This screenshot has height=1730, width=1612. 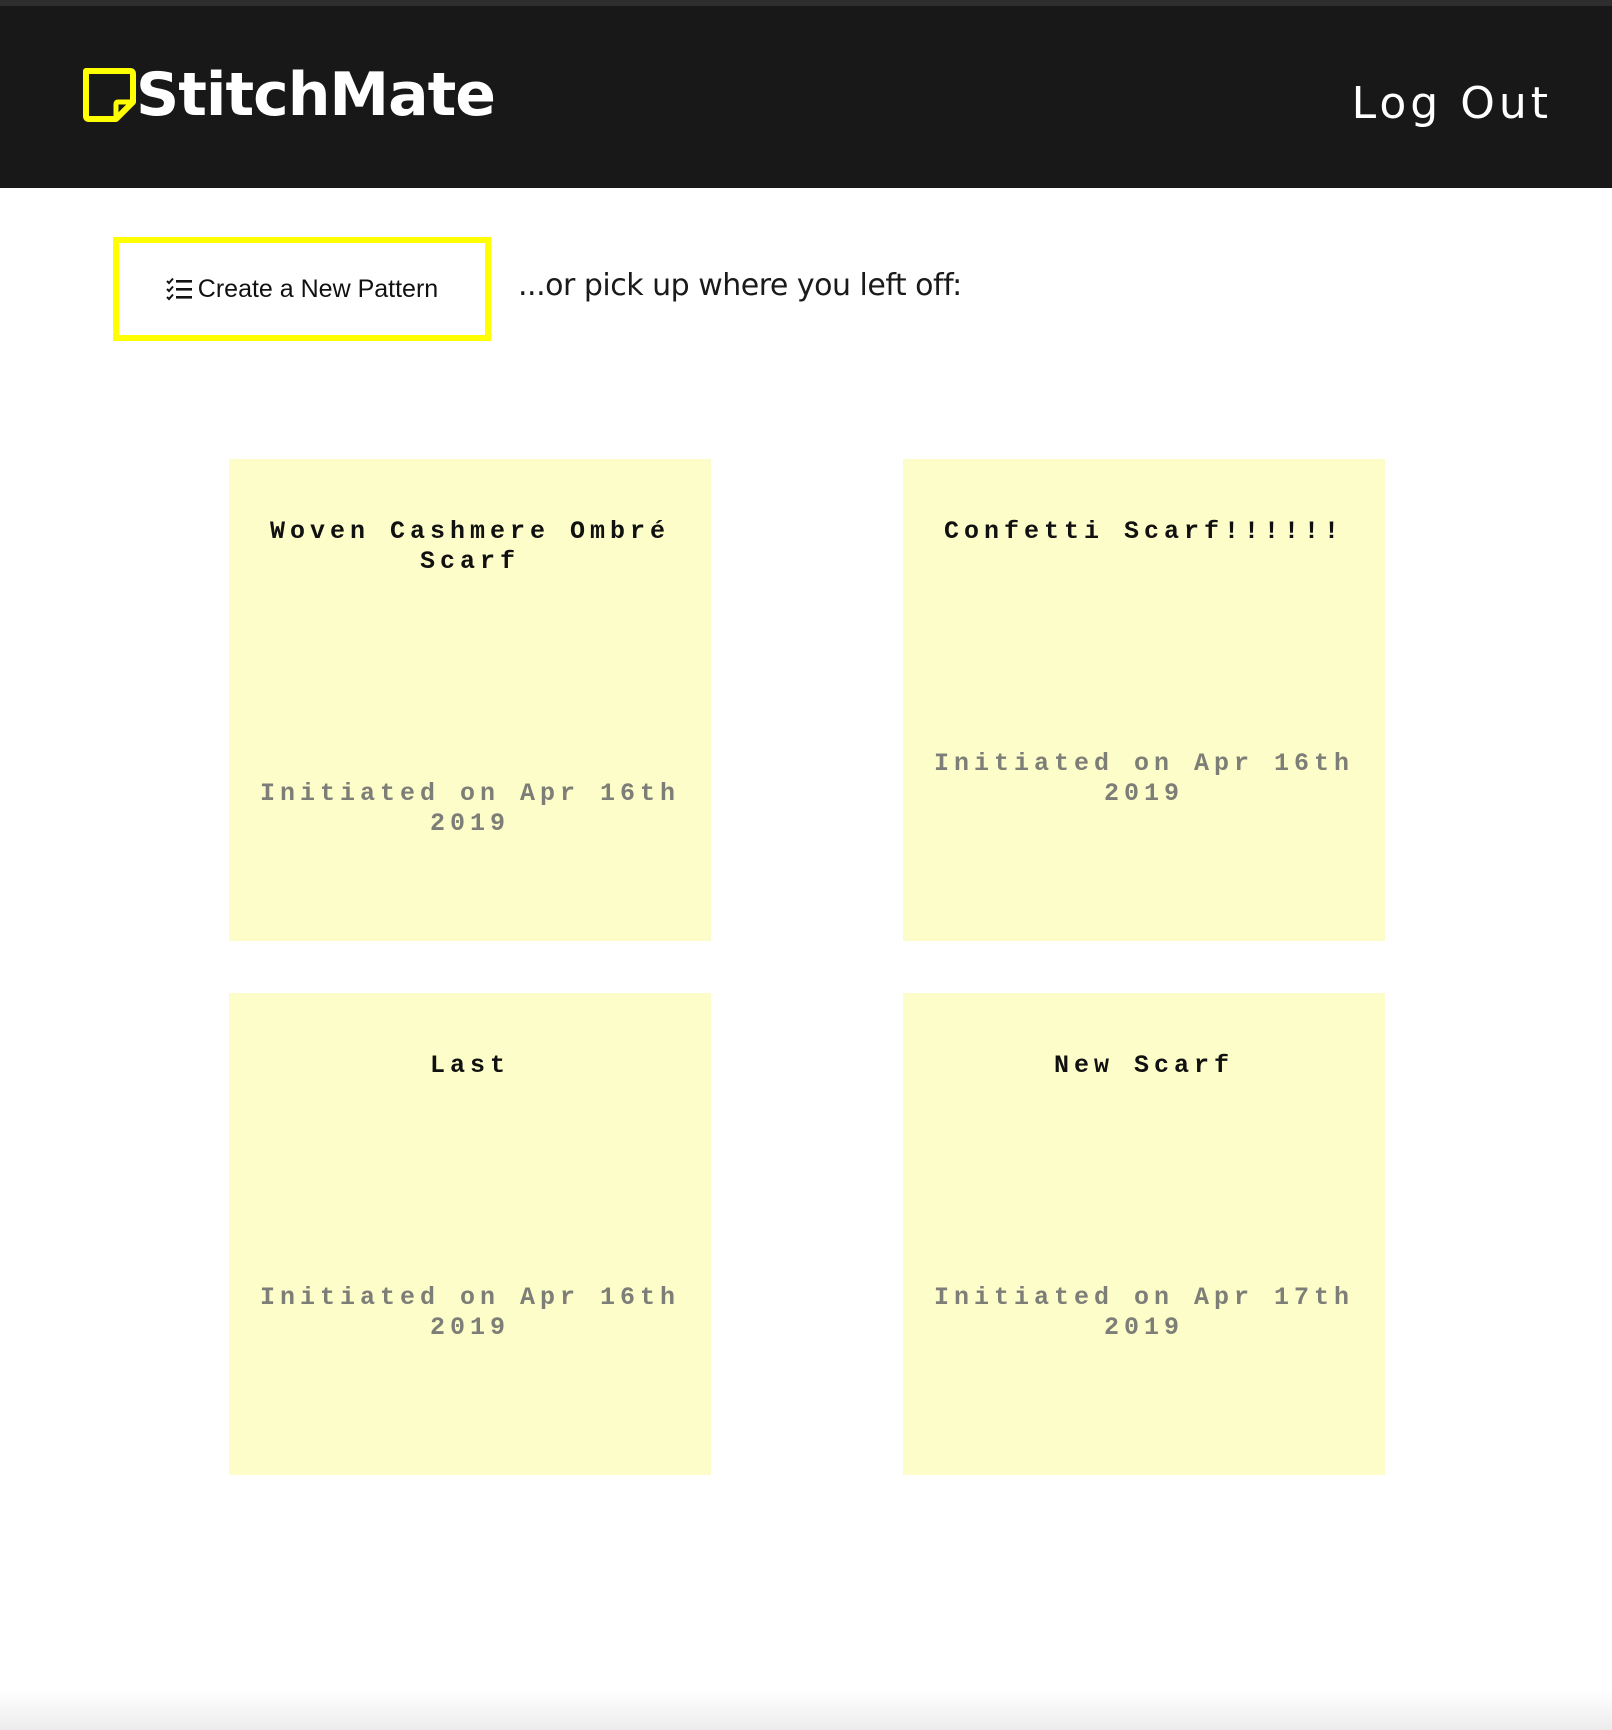 I want to click on pattern-date-line: Initiated on Apr 17th, so click(x=1144, y=1297).